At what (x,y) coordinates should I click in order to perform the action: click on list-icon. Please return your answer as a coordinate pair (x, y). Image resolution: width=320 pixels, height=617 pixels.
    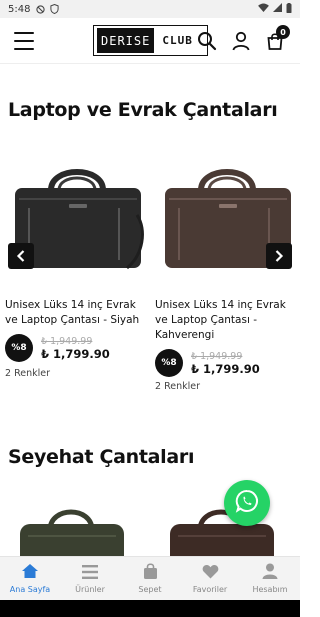
    Looking at the image, I should click on (90, 573).